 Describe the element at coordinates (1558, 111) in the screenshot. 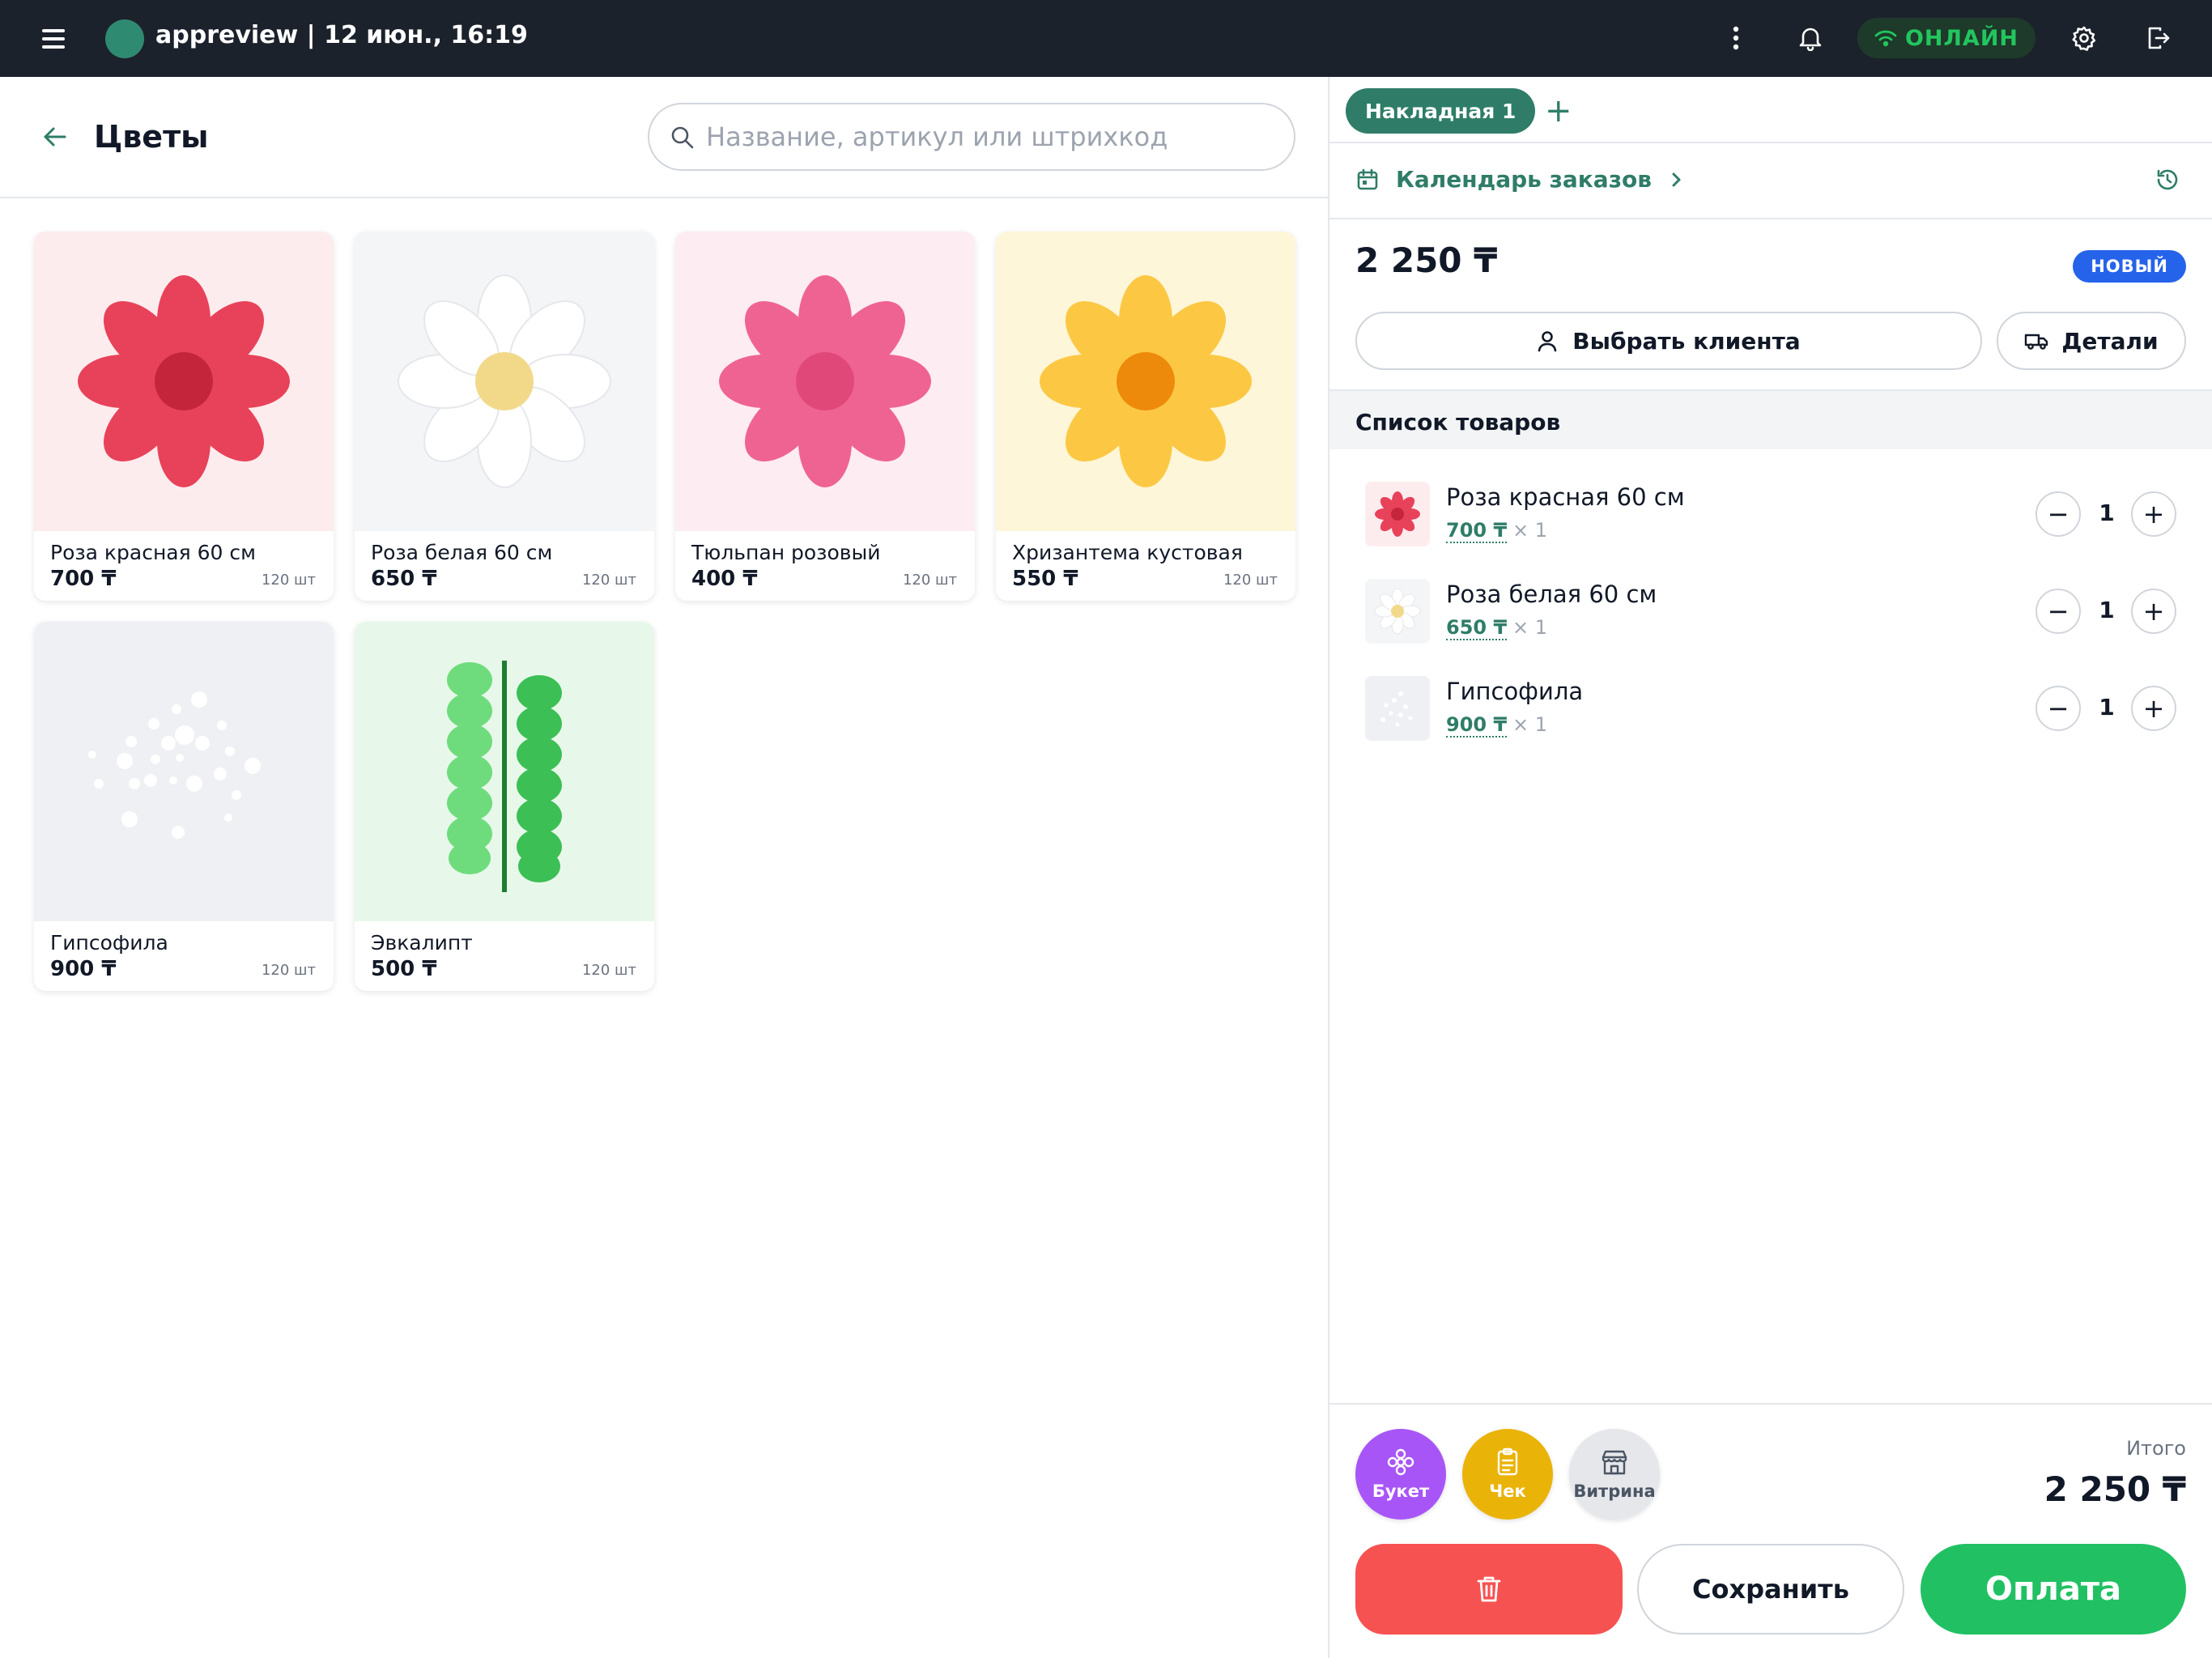

I see `add-tab-icon: +` at that location.